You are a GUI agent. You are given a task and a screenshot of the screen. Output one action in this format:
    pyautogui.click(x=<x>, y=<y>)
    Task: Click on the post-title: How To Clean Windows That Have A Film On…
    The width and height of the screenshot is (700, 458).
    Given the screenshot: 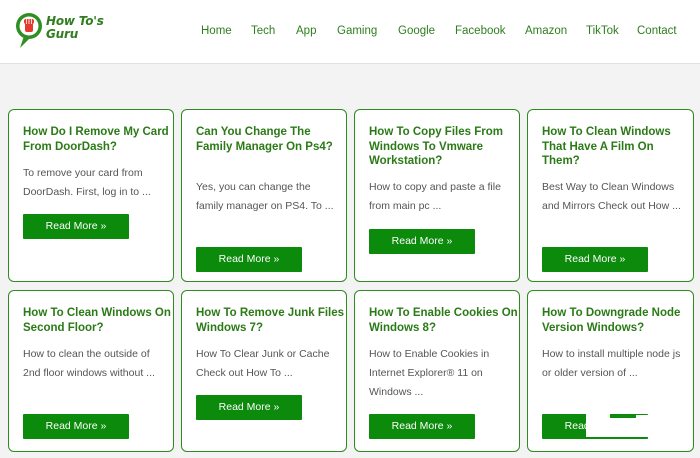 What is the action you would take?
    pyautogui.click(x=617, y=147)
    